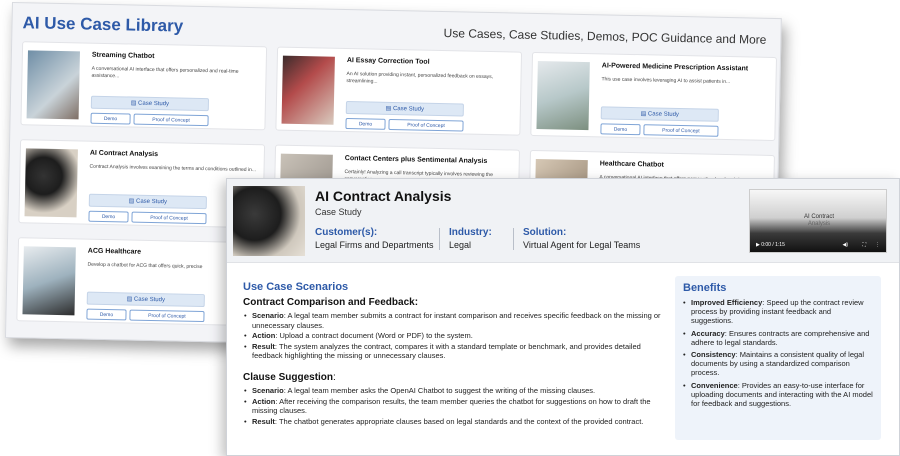 This screenshot has height=456, width=900. What do you see at coordinates (289, 377) in the screenshot?
I see `scenario-heading: Clause Suggestion:` at bounding box center [289, 377].